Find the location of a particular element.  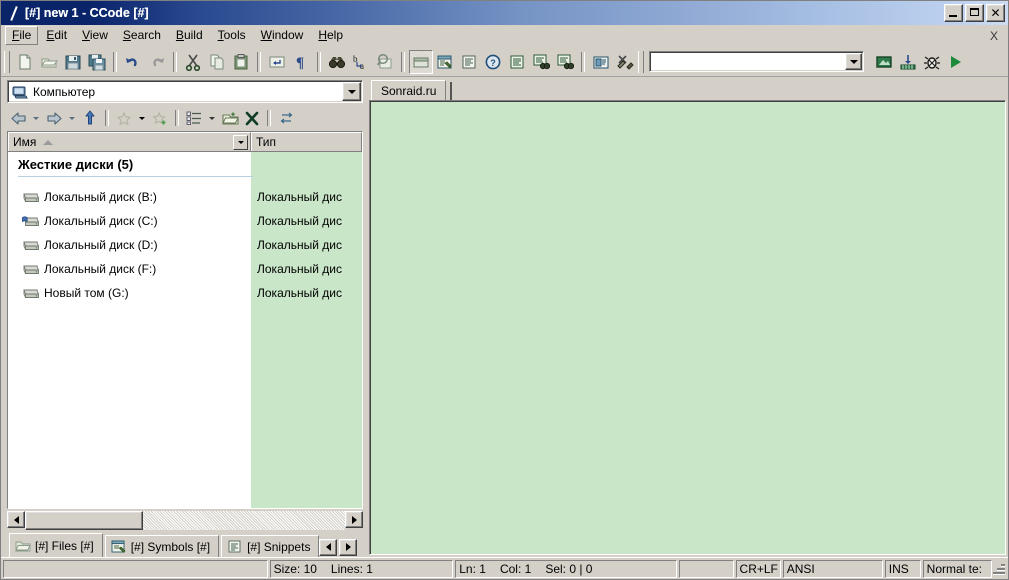

new-folder-icon is located at coordinates (230, 118).